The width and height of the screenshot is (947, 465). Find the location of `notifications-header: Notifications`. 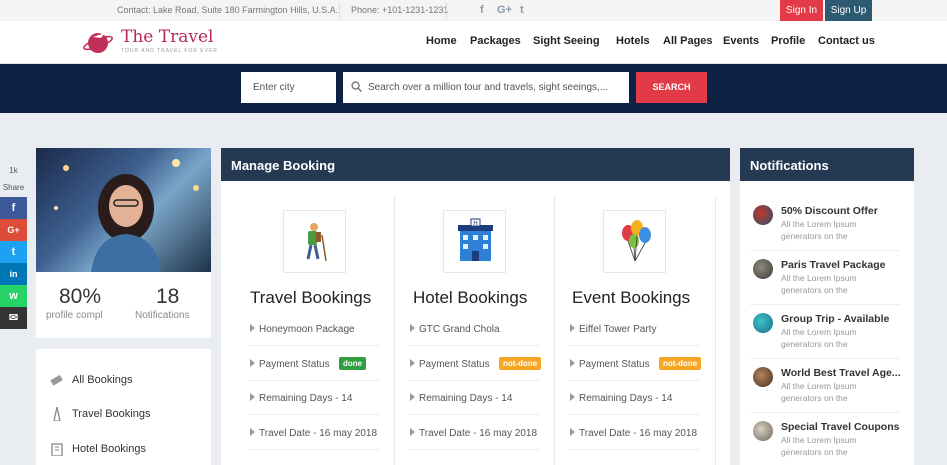

notifications-header: Notifications is located at coordinates (827, 164).